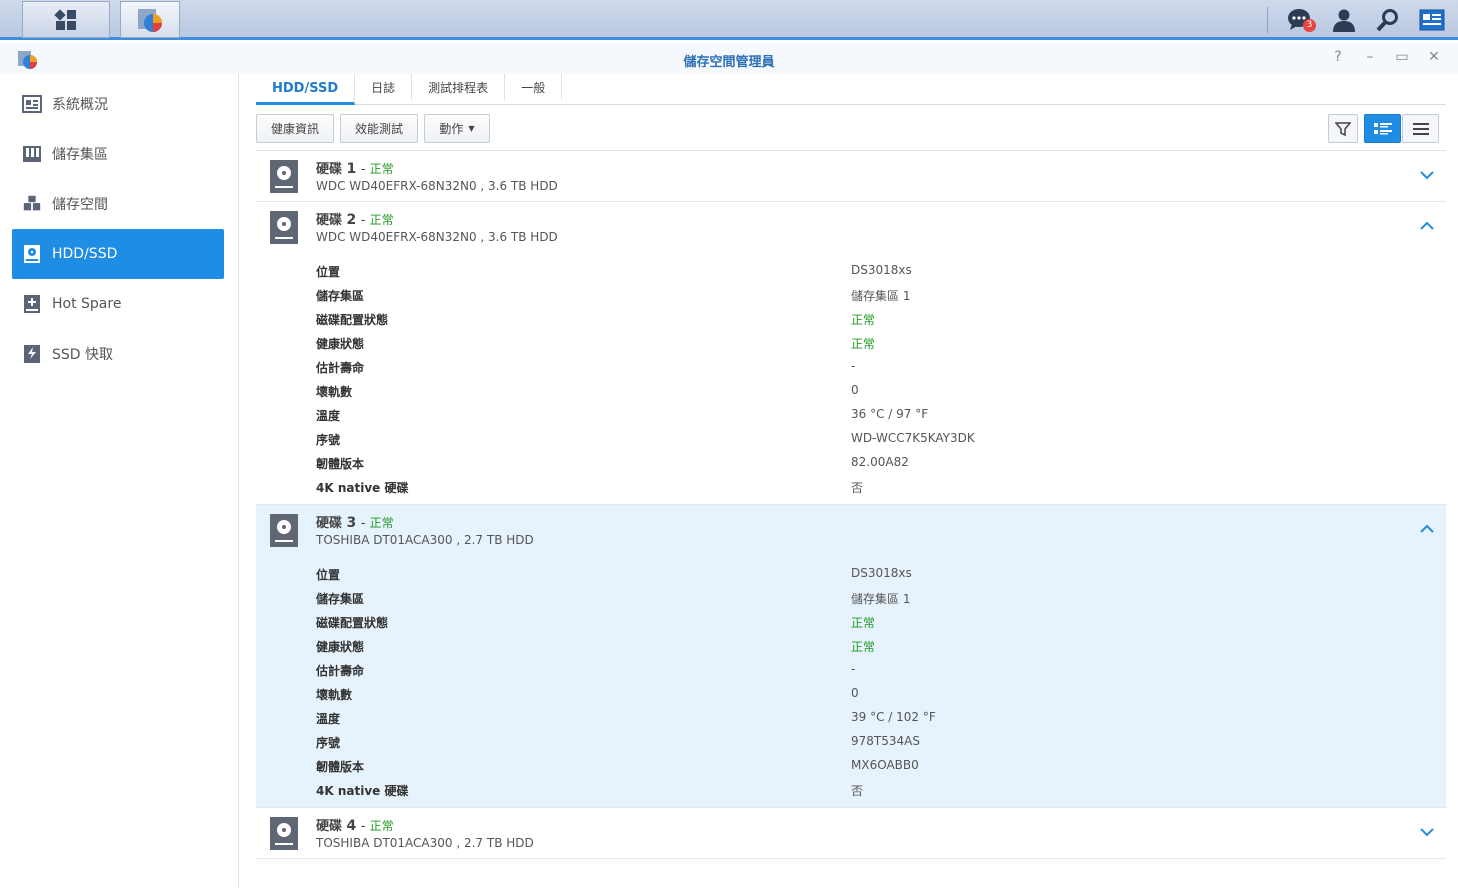 The image size is (1458, 888). What do you see at coordinates (851, 89) in the screenshot?
I see `tab-bar: HDD/SSD 日誌 測試排程表 一般` at bounding box center [851, 89].